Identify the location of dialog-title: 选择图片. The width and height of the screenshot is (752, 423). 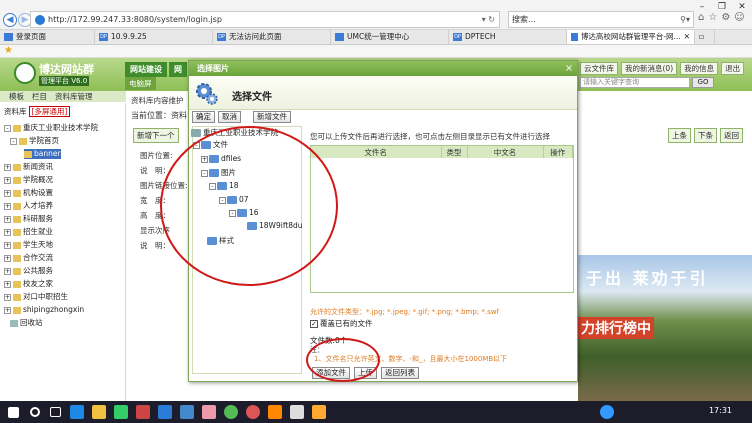
(383, 68).